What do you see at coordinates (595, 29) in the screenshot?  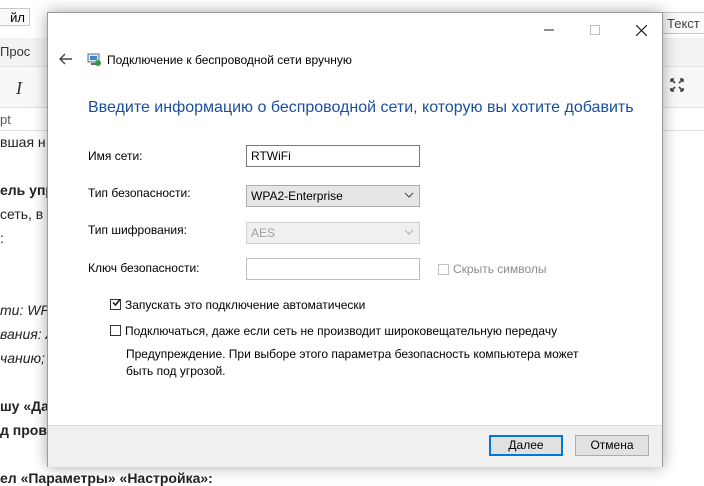 I see `maximize-button` at bounding box center [595, 29].